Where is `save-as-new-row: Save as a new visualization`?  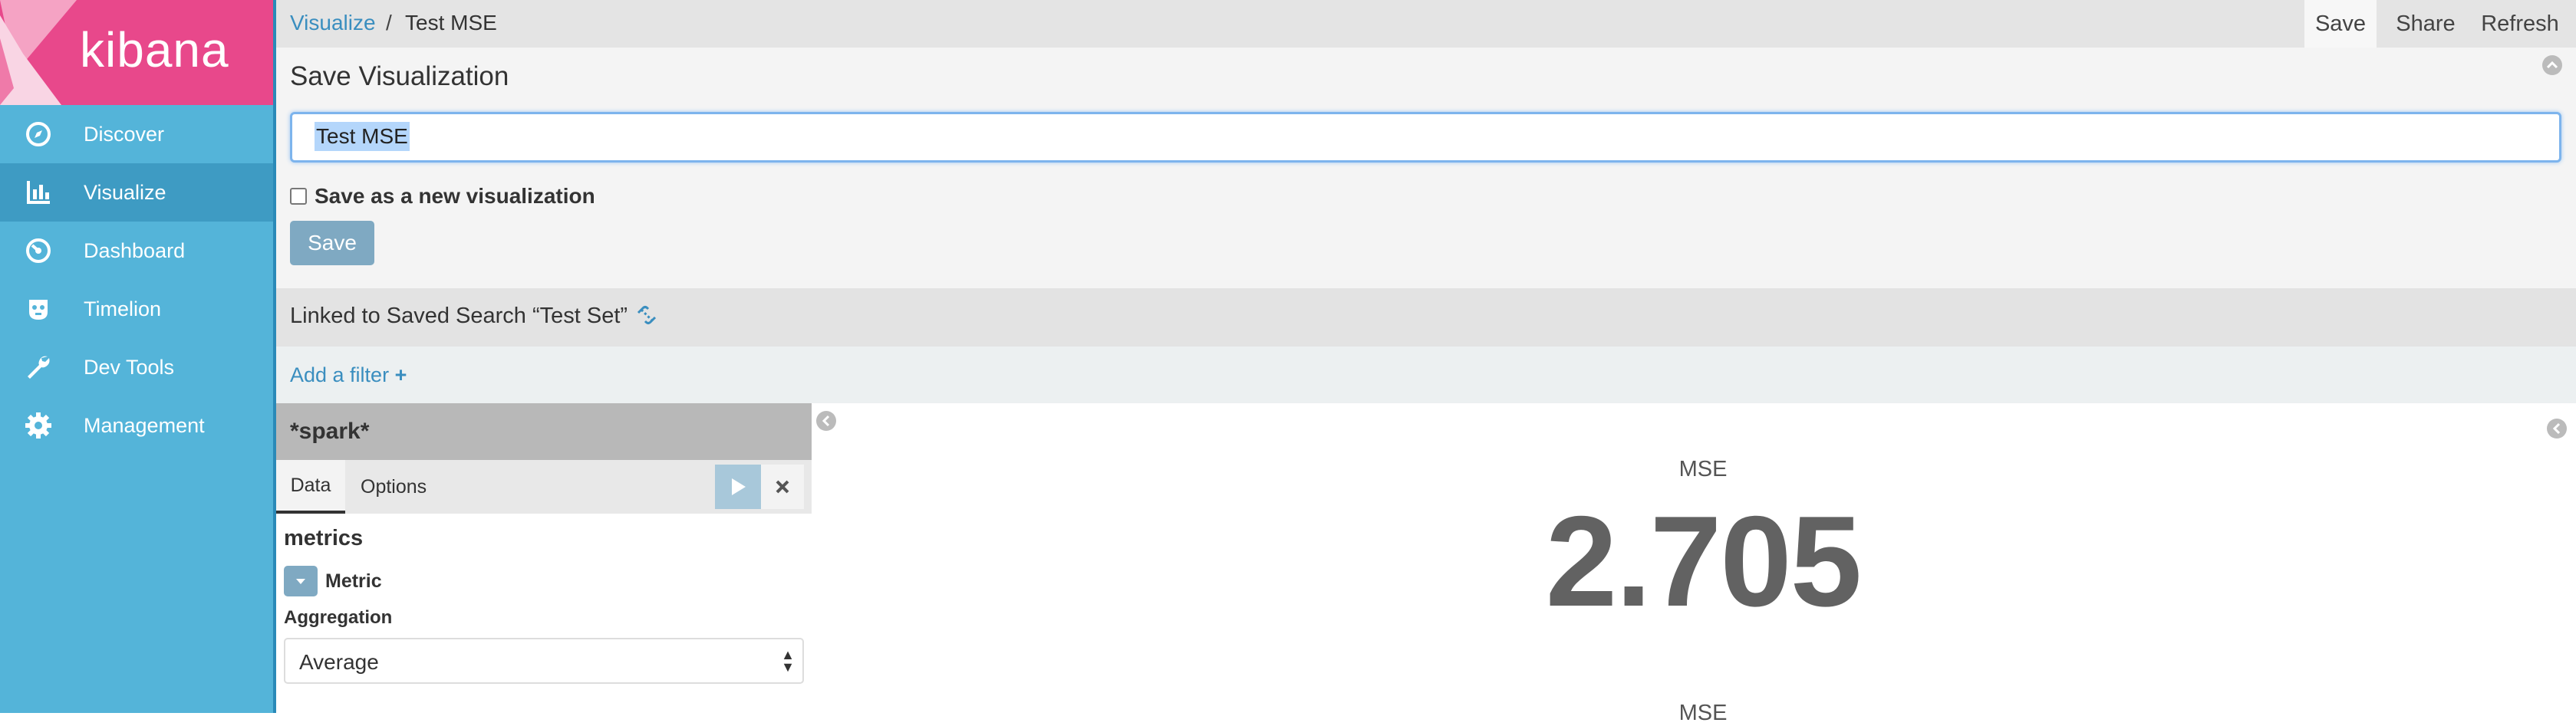 save-as-new-row: Save as a new visualization is located at coordinates (442, 196).